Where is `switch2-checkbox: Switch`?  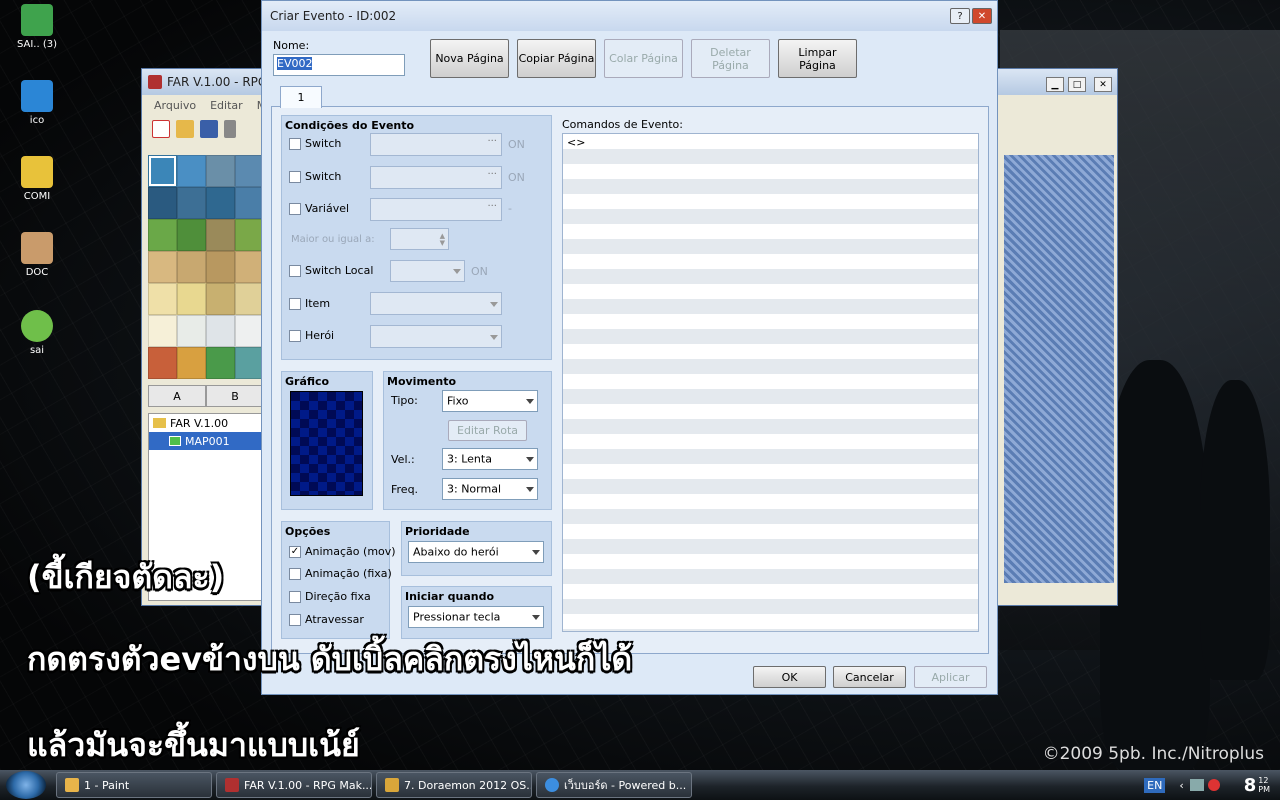 switch2-checkbox: Switch is located at coordinates (315, 176).